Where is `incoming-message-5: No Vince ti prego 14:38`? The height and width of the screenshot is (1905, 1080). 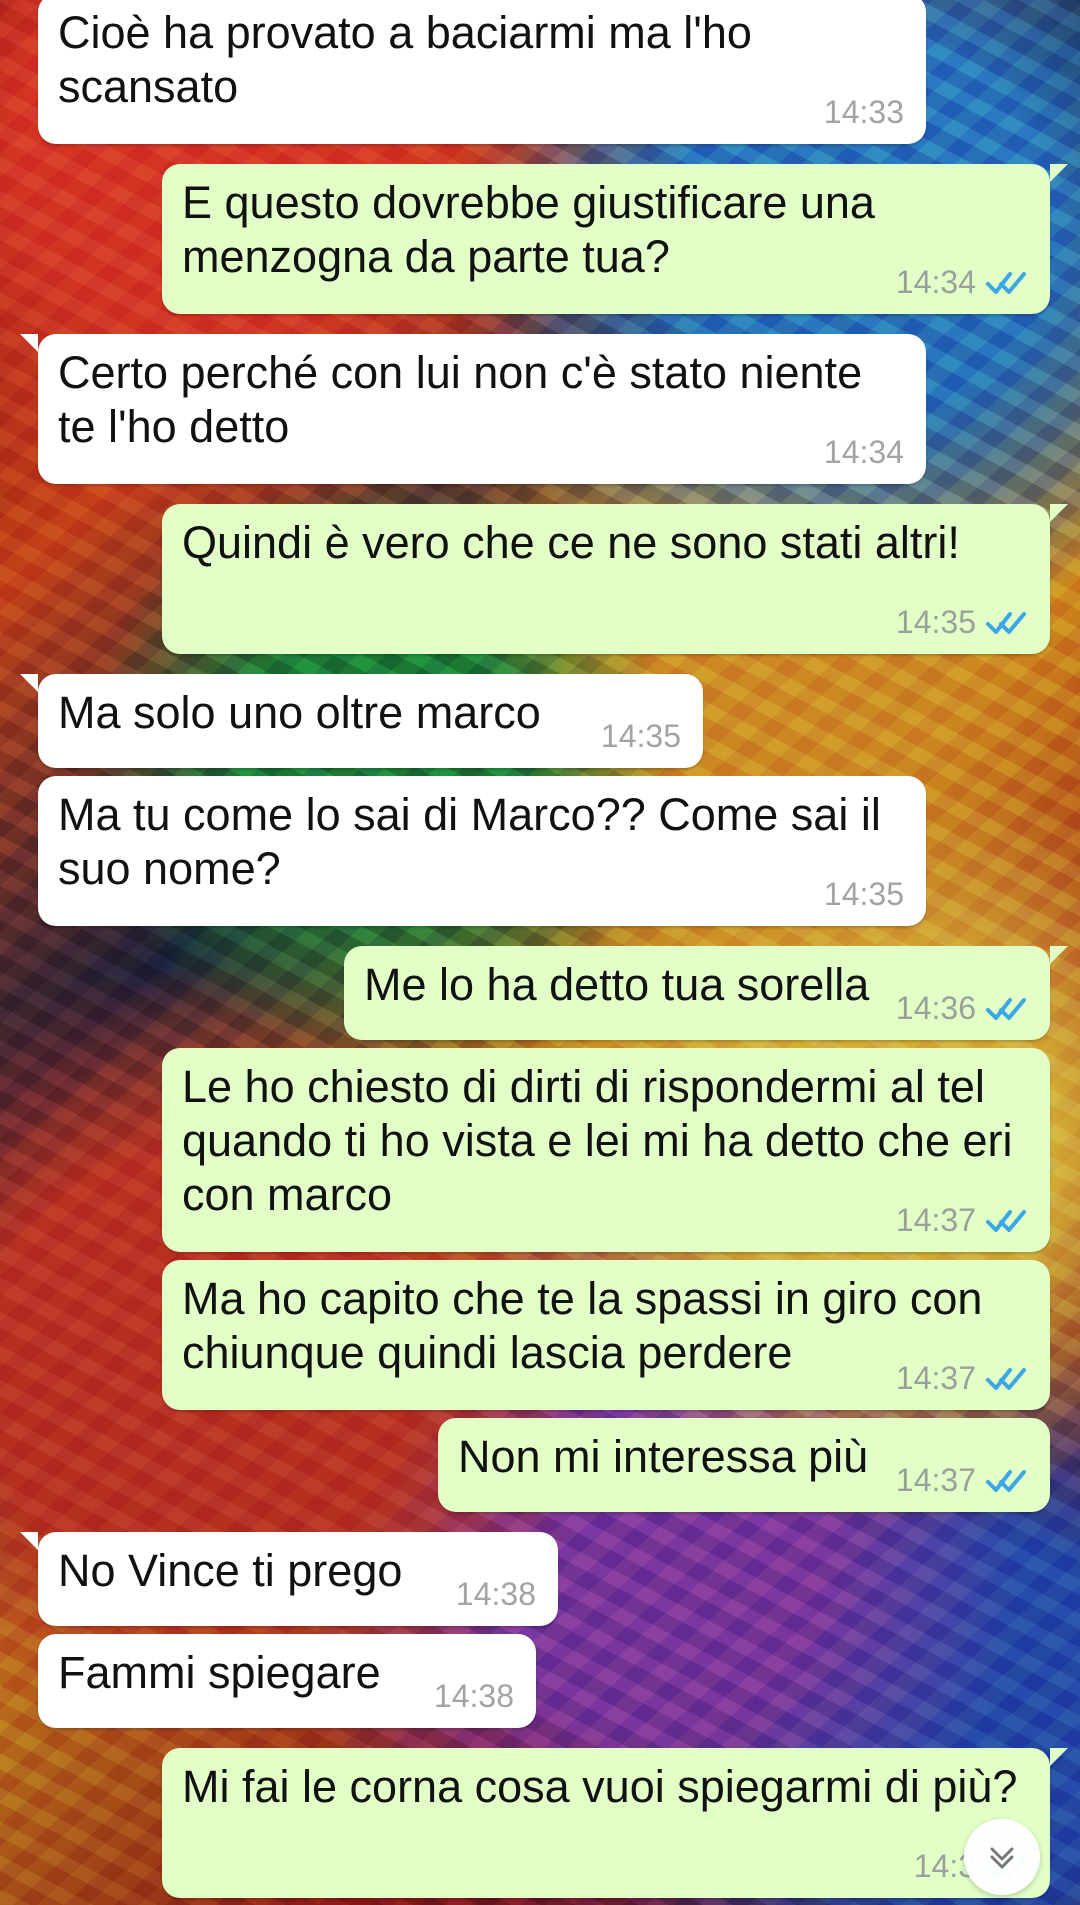
incoming-message-5: No Vince ti prego 14:38 is located at coordinates (289, 1579).